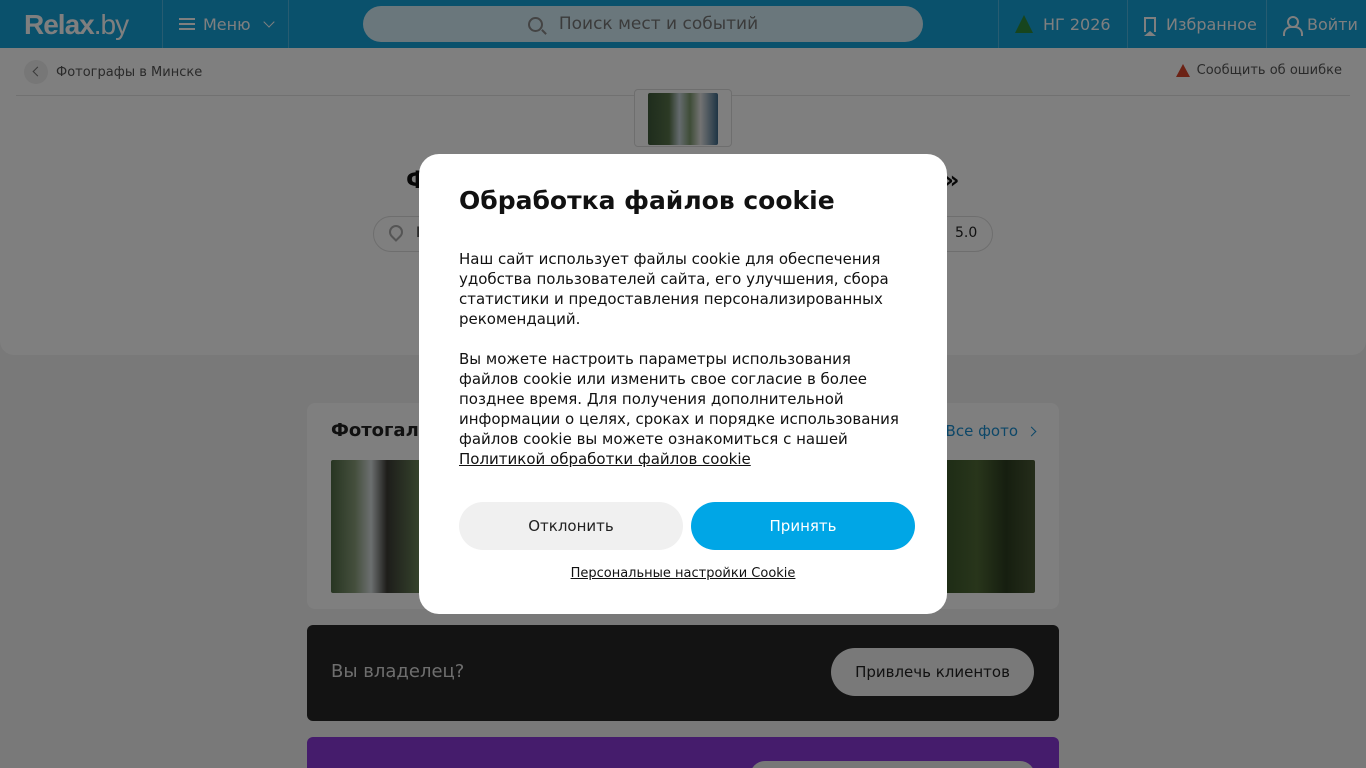  I want to click on personal-cookie-settings-link: Персональные настройки Cookie, so click(683, 573).